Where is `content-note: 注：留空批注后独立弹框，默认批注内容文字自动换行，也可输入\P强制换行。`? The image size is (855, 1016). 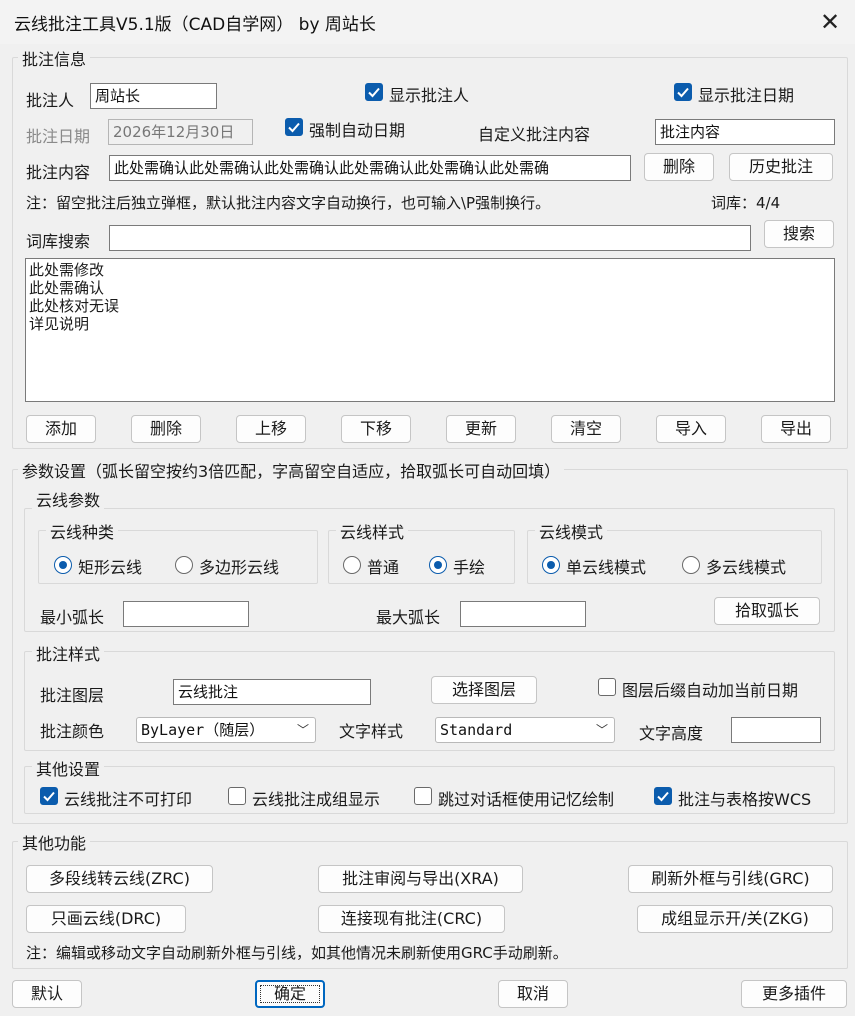
content-note: 注：留空批注后独立弹框，默认批注内容文字自动换行，也可输入\P强制换行。 is located at coordinates (288, 203).